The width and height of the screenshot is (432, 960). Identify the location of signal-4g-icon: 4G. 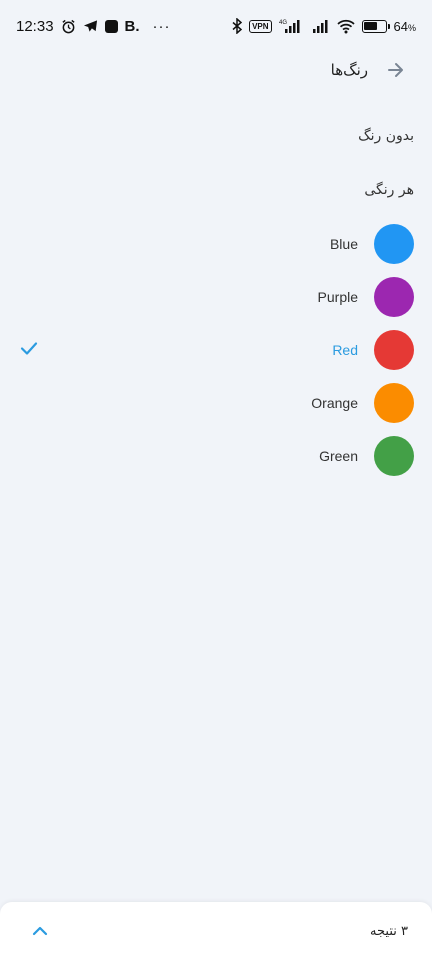
(292, 26).